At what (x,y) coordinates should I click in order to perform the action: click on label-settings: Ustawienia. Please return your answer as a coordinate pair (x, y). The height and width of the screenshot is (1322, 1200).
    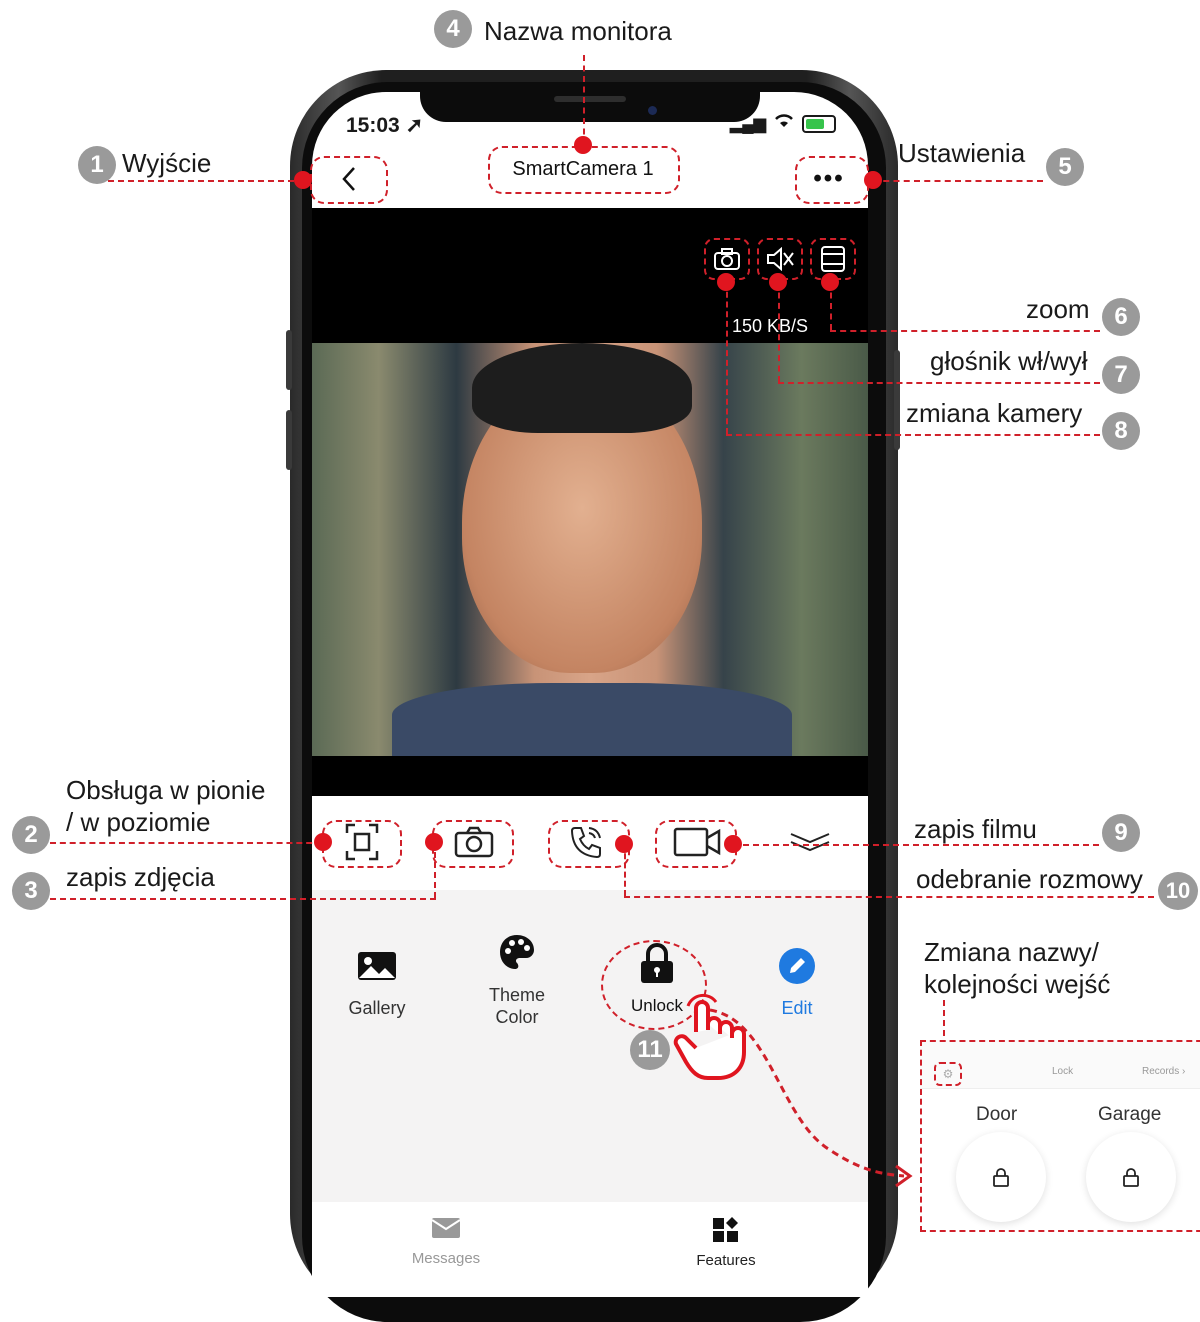
    Looking at the image, I should click on (962, 153).